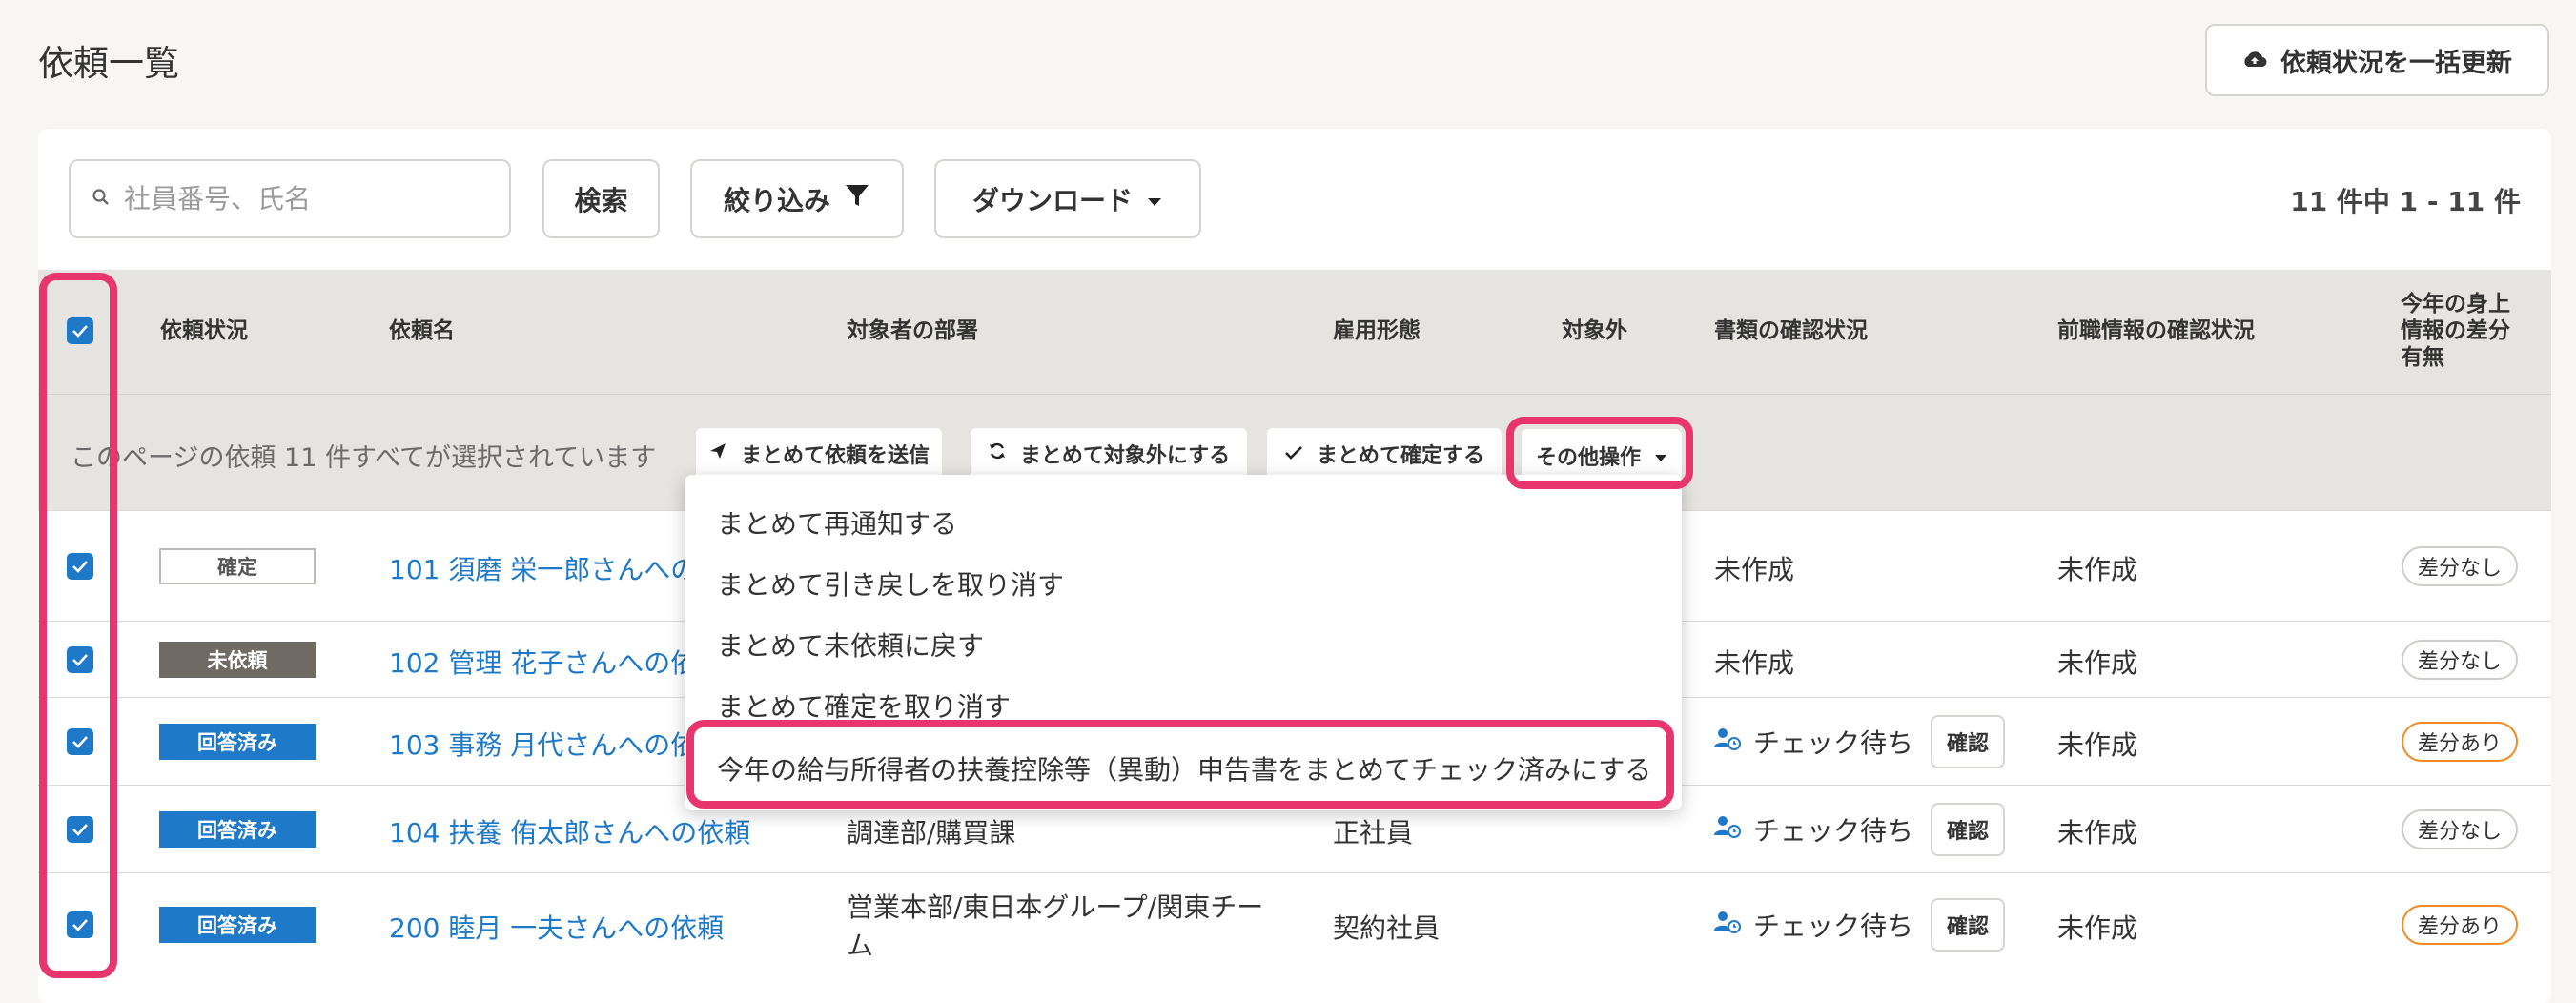  I want to click on menu-item-revert-unrequested: まとめて未依頼に戻す, so click(851, 645).